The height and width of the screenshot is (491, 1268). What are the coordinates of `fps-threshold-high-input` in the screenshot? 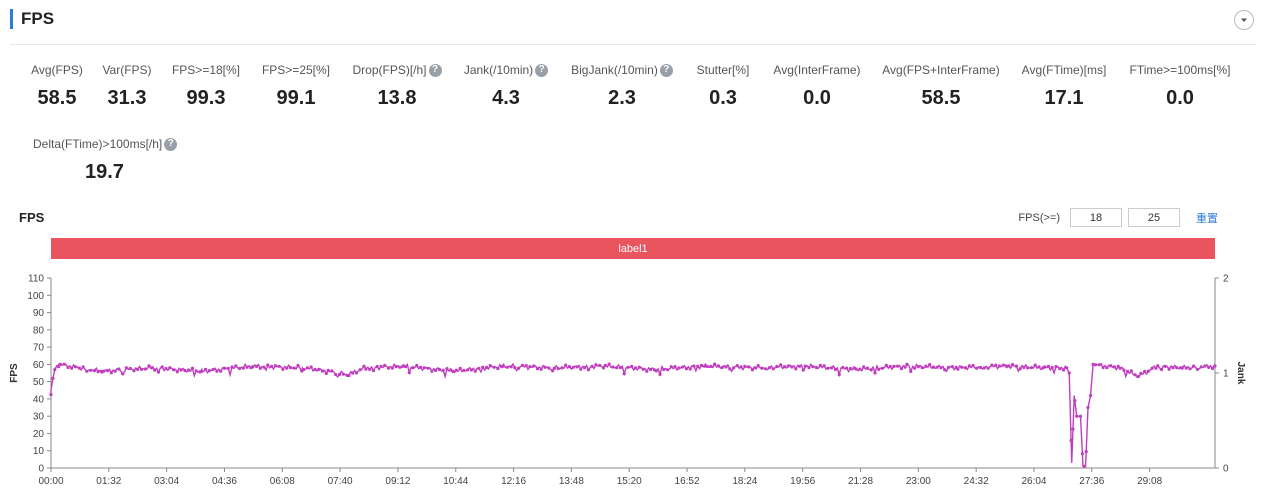 It's located at (1154, 217).